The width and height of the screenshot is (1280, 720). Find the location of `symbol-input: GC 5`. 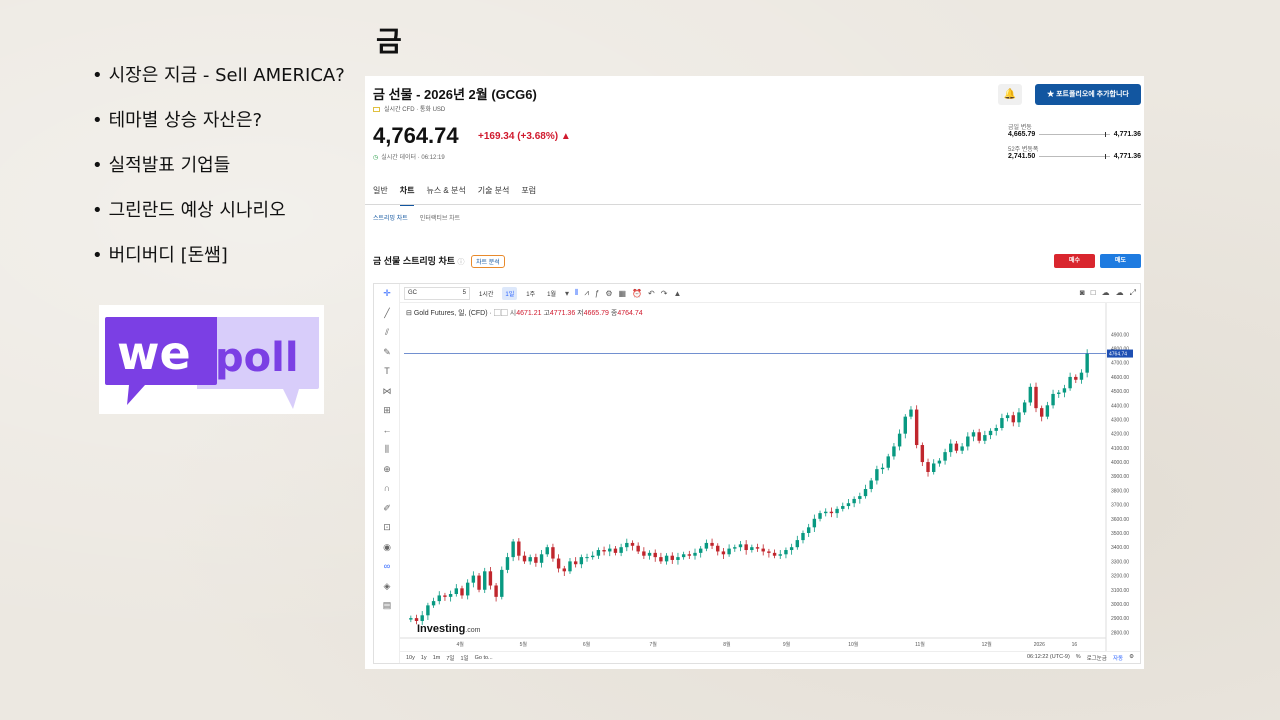

symbol-input: GC 5 is located at coordinates (437, 293).